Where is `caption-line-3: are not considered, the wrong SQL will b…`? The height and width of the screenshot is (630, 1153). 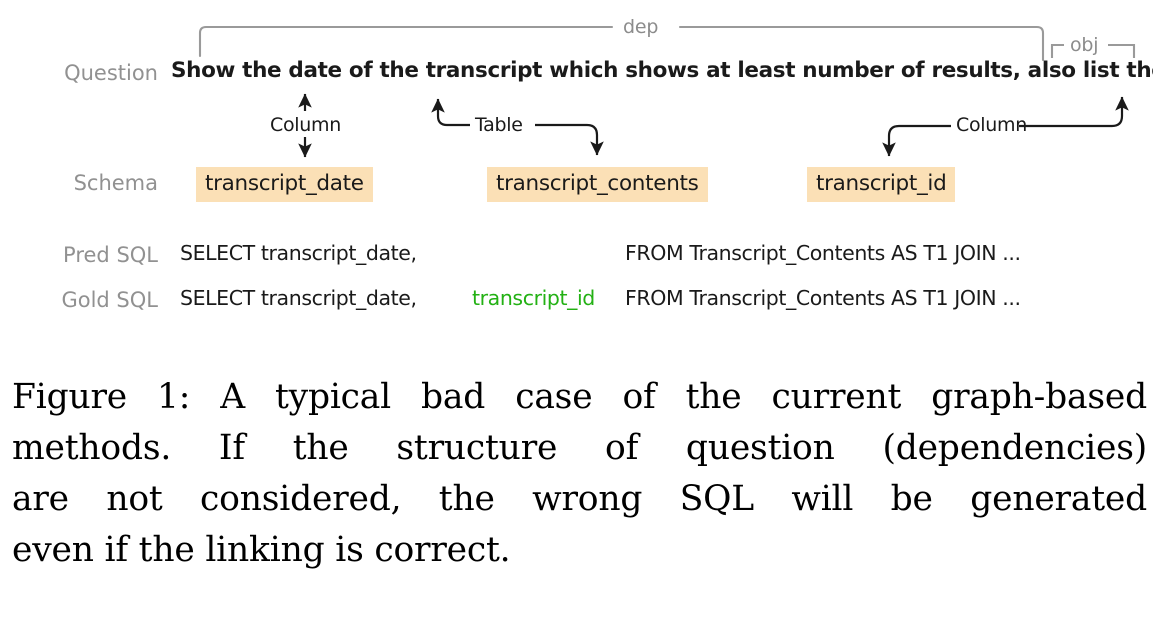
caption-line-3: are not considered, the wrong SQL will b… is located at coordinates (579, 499).